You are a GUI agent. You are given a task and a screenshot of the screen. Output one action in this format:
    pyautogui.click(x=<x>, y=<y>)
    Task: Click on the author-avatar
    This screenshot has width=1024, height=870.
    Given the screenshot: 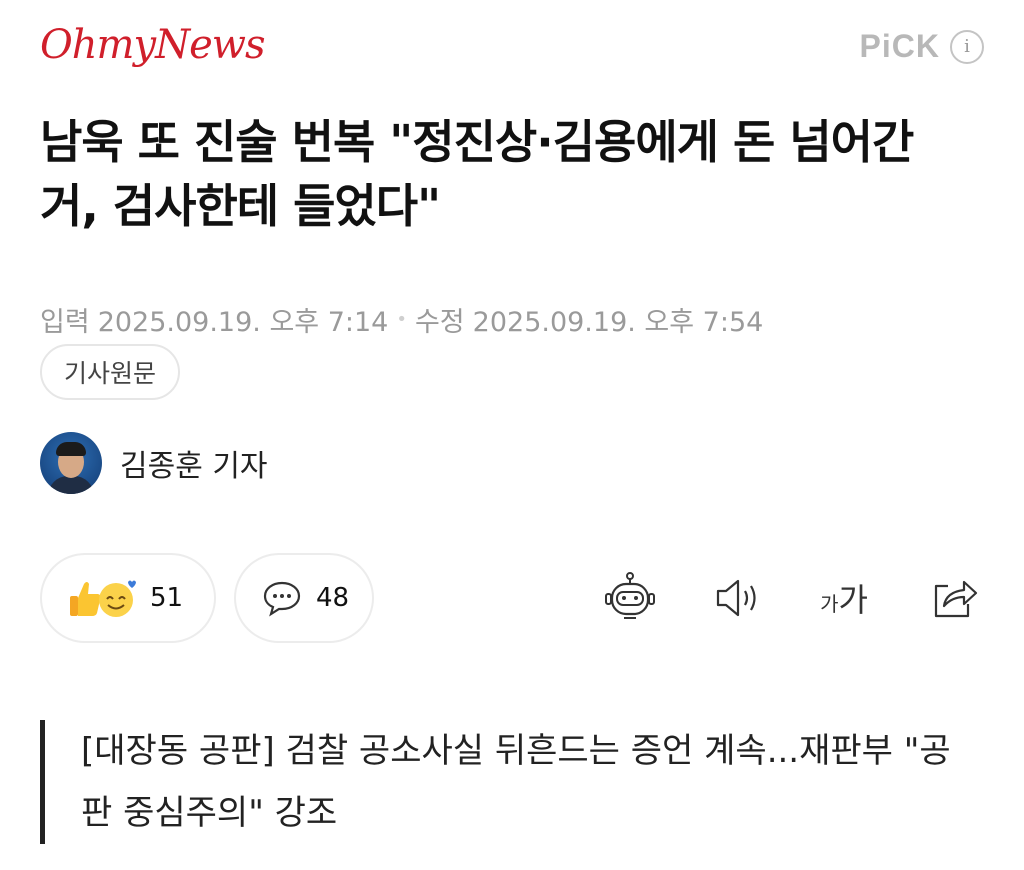 What is the action you would take?
    pyautogui.click(x=71, y=463)
    